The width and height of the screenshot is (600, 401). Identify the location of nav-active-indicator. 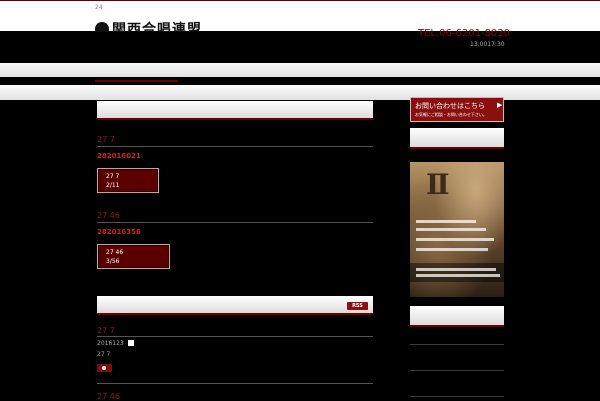
(136, 81).